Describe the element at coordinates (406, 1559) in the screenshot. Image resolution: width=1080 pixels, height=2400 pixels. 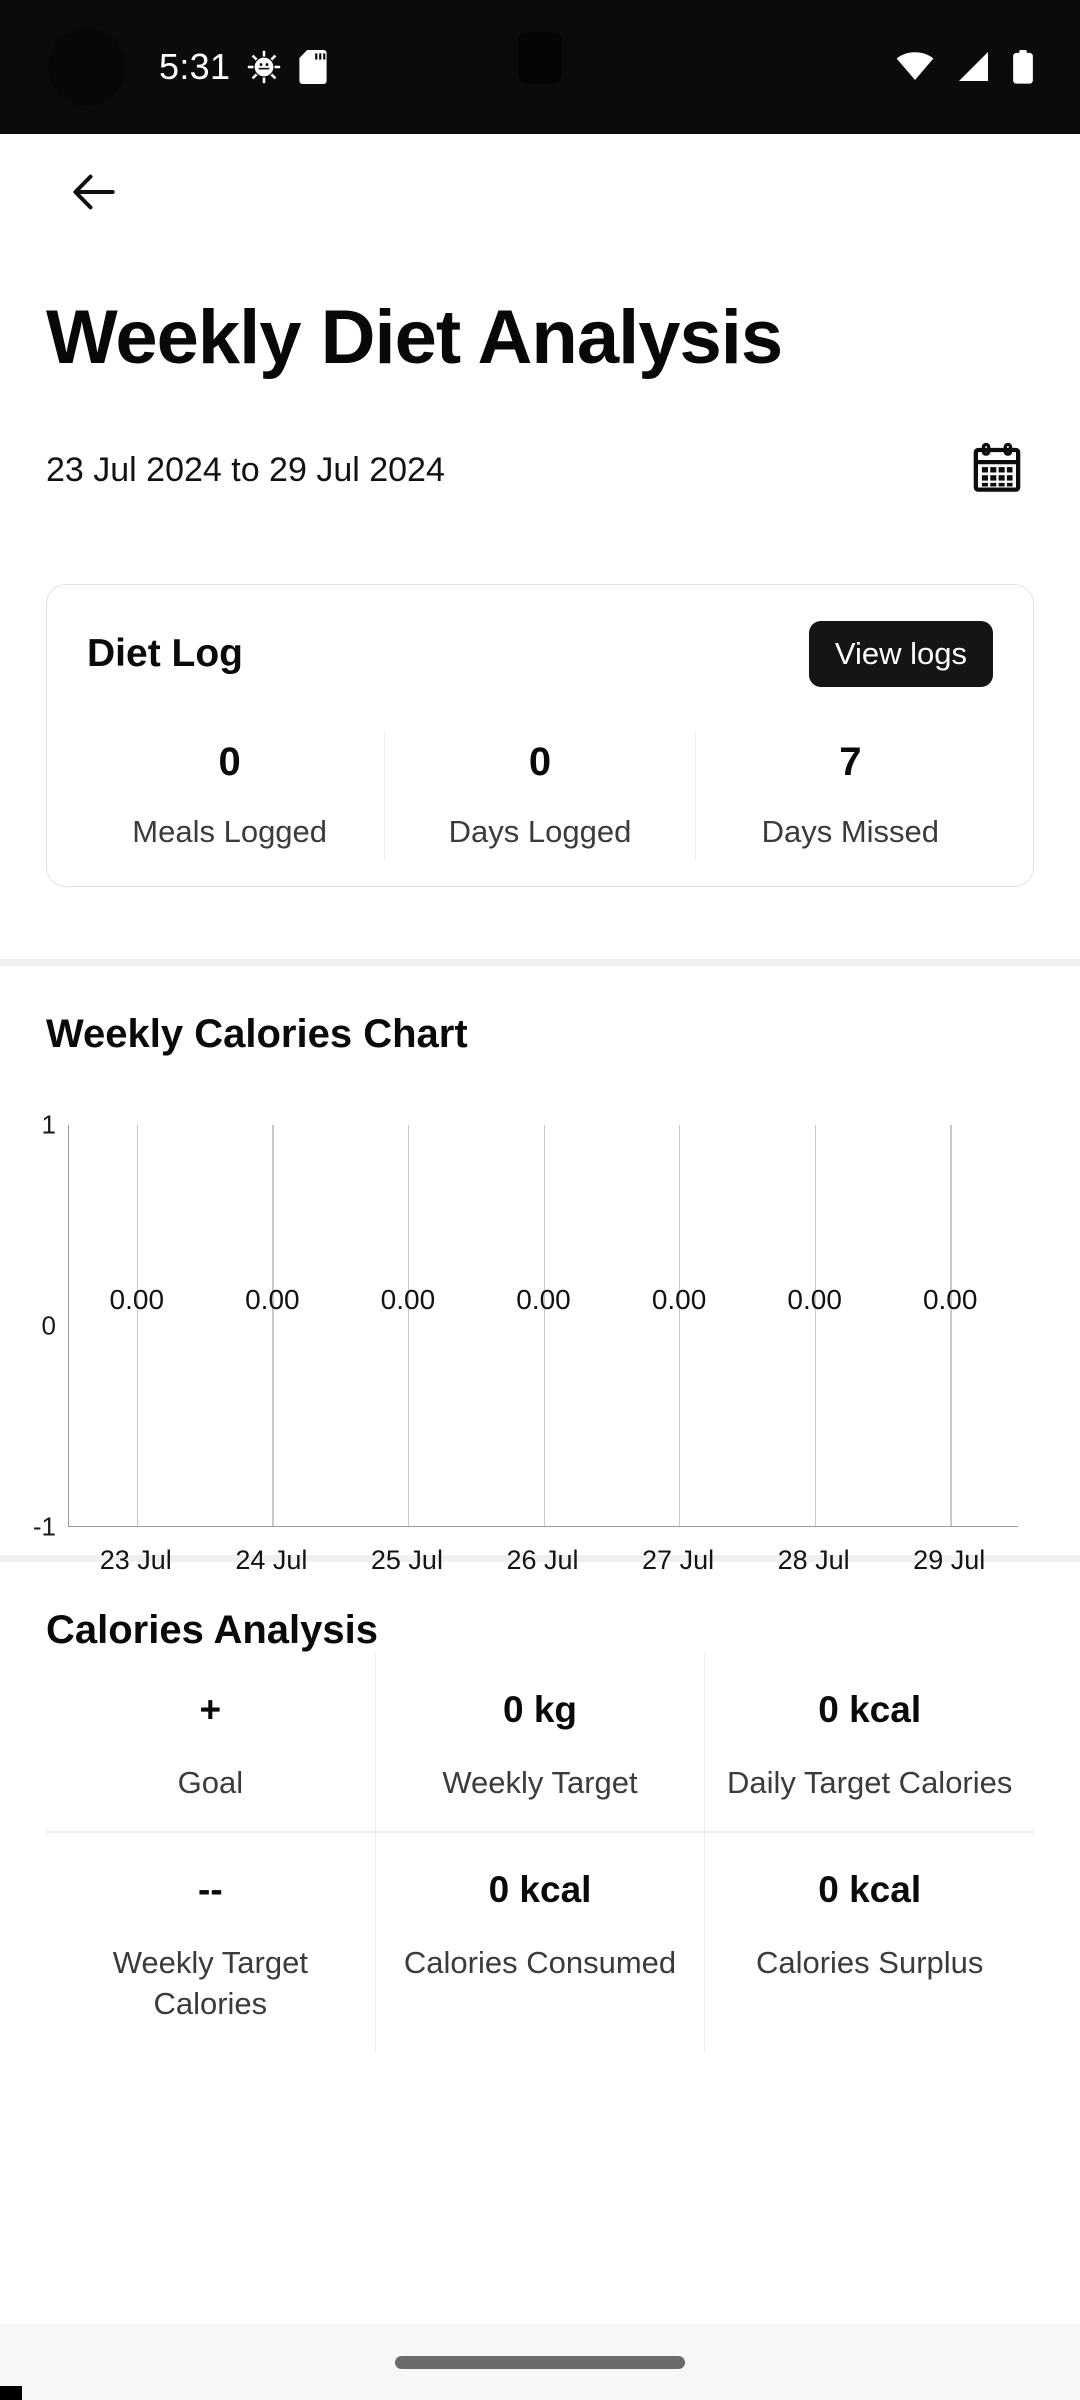
I see `x-tick-label: 25 Jul` at that location.